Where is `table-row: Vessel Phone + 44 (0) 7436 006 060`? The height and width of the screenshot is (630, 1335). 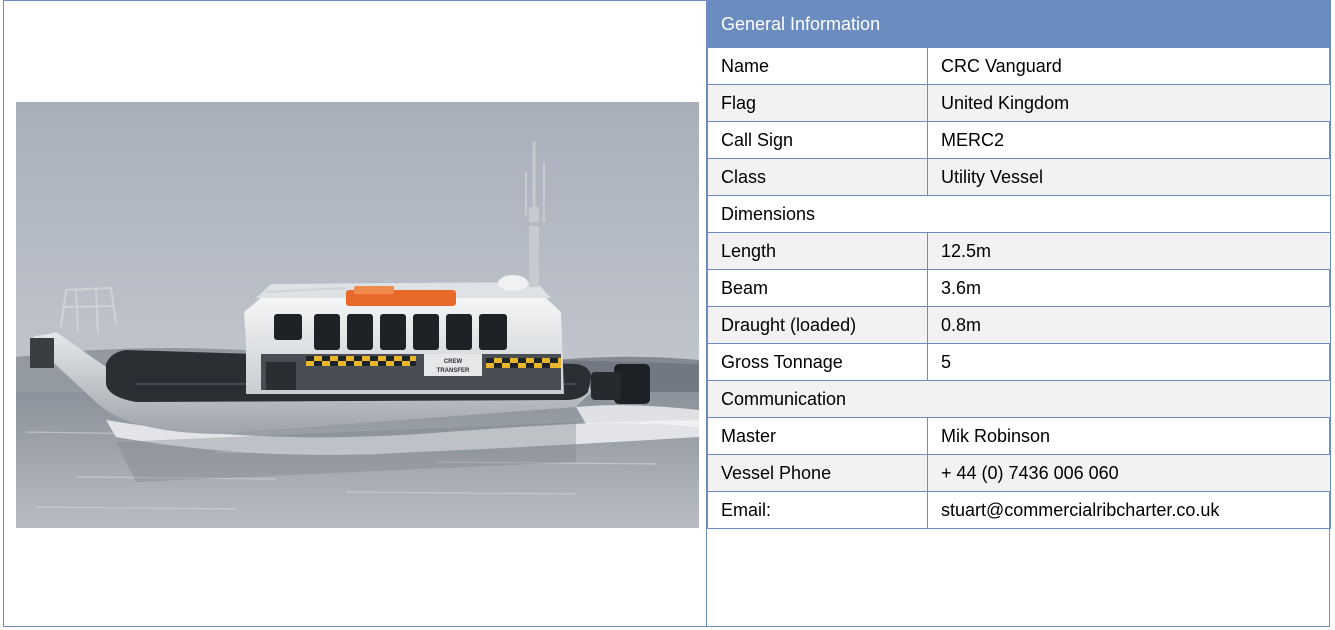
table-row: Vessel Phone + 44 (0) 7436 006 060 is located at coordinates (1019, 473).